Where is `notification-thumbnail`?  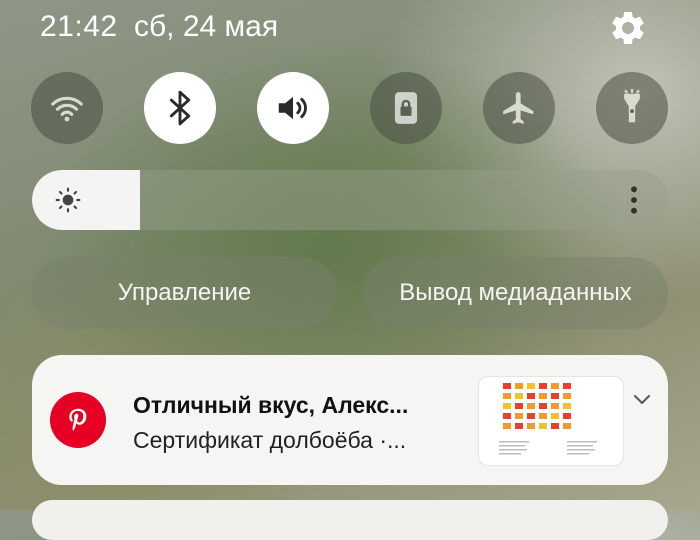 notification-thumbnail is located at coordinates (551, 421).